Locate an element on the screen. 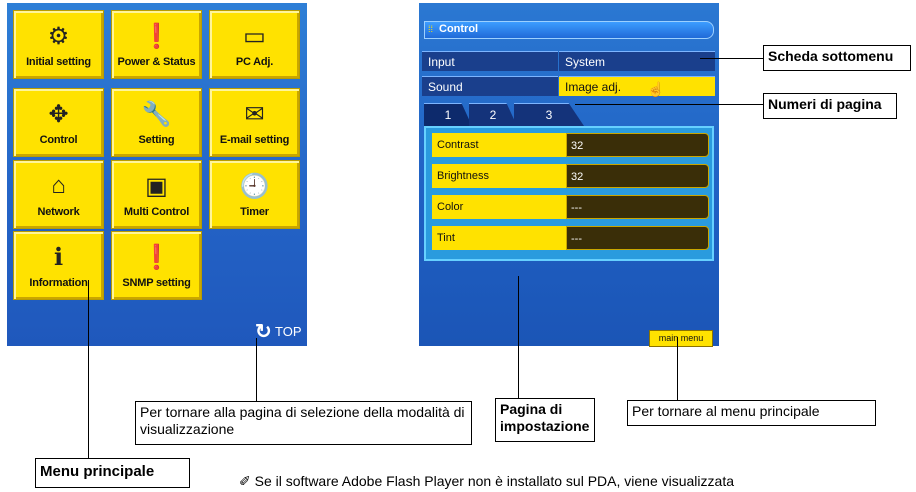 This screenshot has height=492, width=916. network-projector-icon: ⌂ is located at coordinates (58, 185).